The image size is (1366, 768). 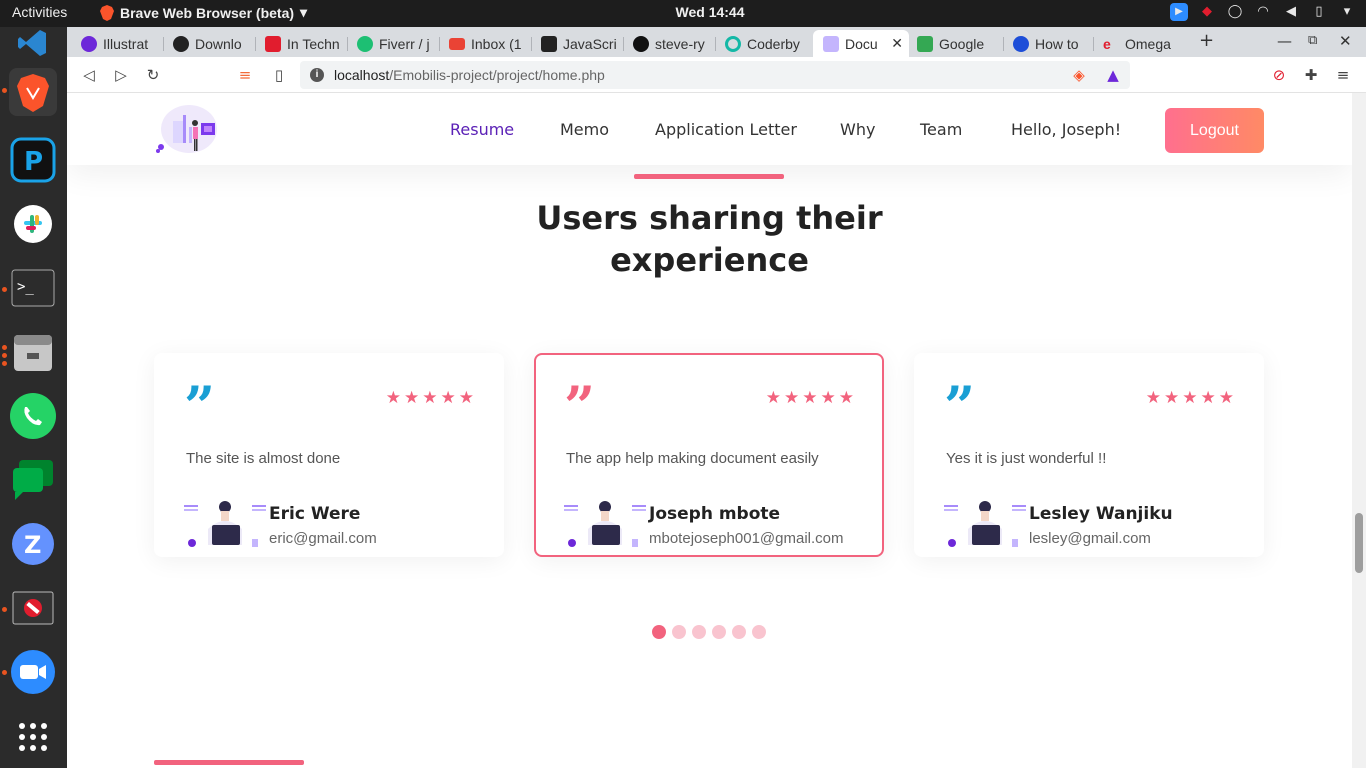 I want to click on reader-mode-icon: ≡, so click(x=245, y=75).